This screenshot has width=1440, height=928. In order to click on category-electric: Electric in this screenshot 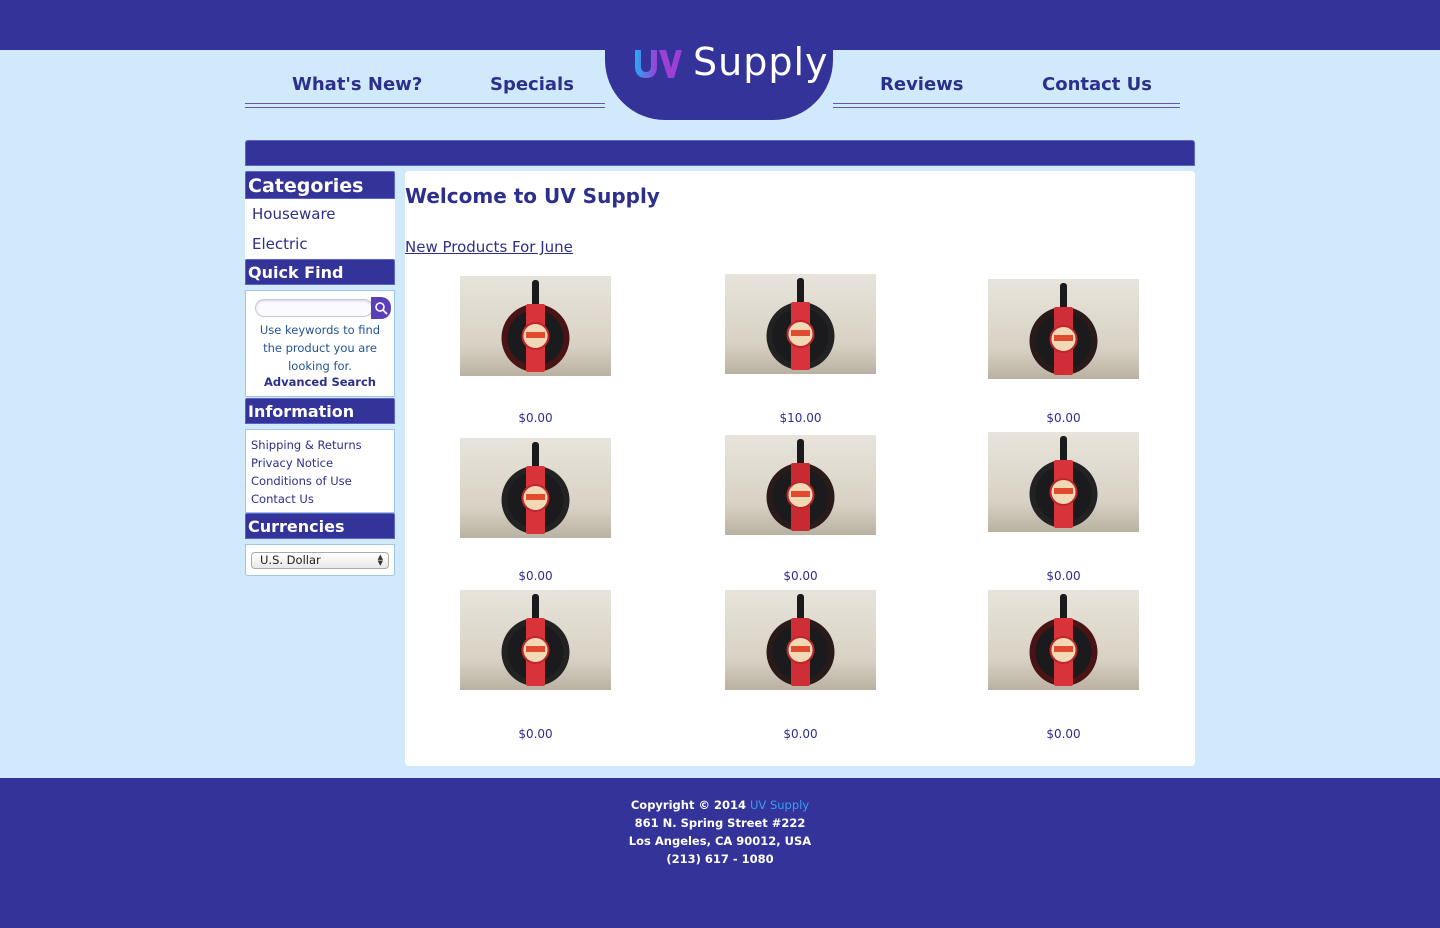, I will do `click(280, 244)`.